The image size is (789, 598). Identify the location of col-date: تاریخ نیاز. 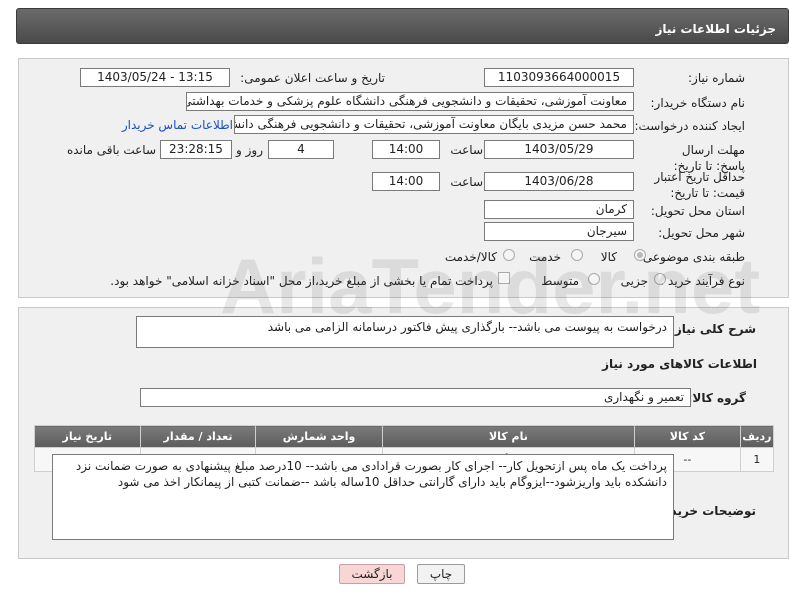
(87, 436).